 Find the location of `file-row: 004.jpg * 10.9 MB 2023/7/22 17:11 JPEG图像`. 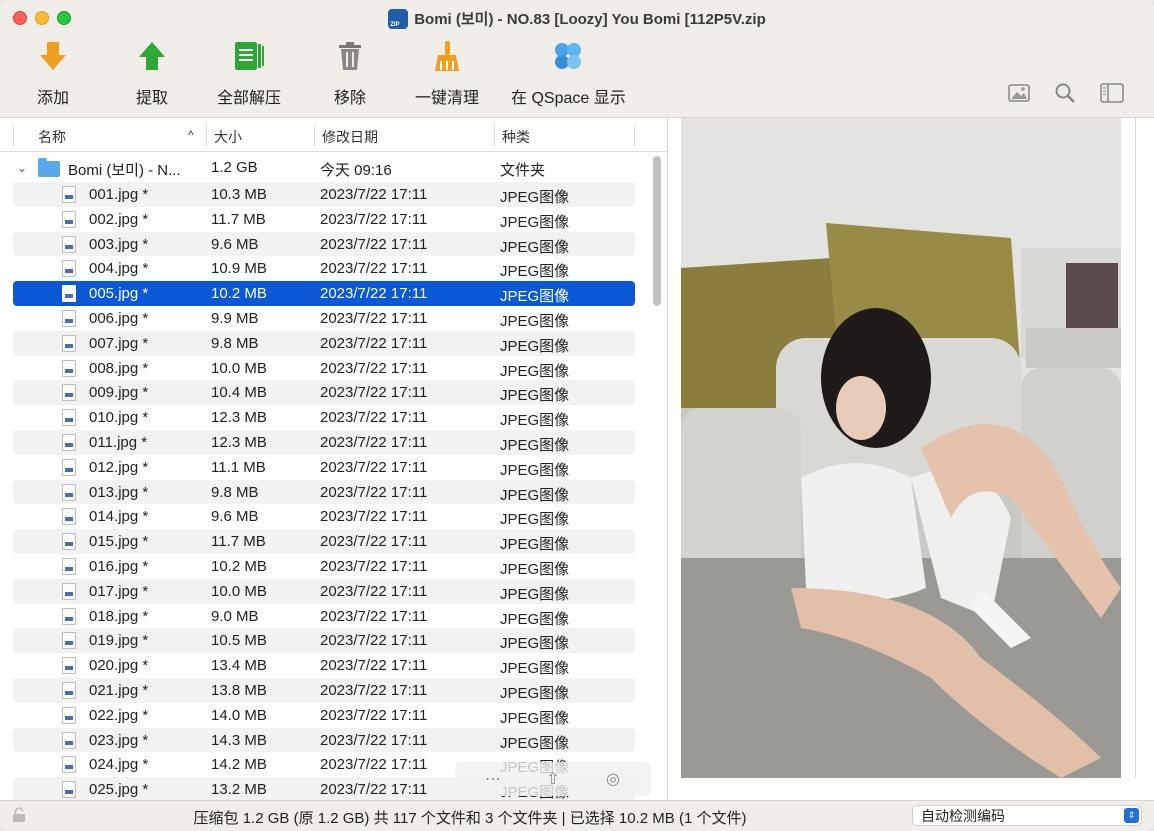

file-row: 004.jpg * 10.9 MB 2023/7/22 17:11 JPEG图像 is located at coordinates (324, 268).